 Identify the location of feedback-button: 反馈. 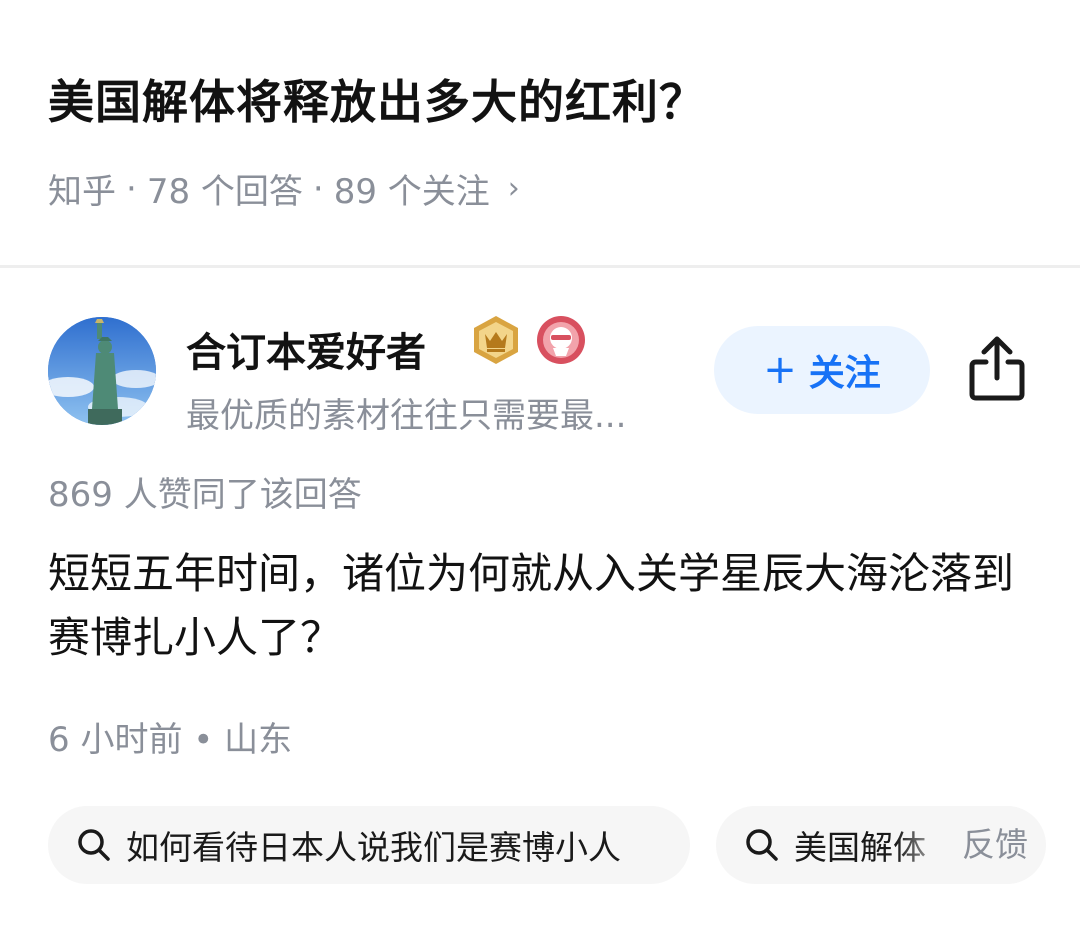
(992, 845).